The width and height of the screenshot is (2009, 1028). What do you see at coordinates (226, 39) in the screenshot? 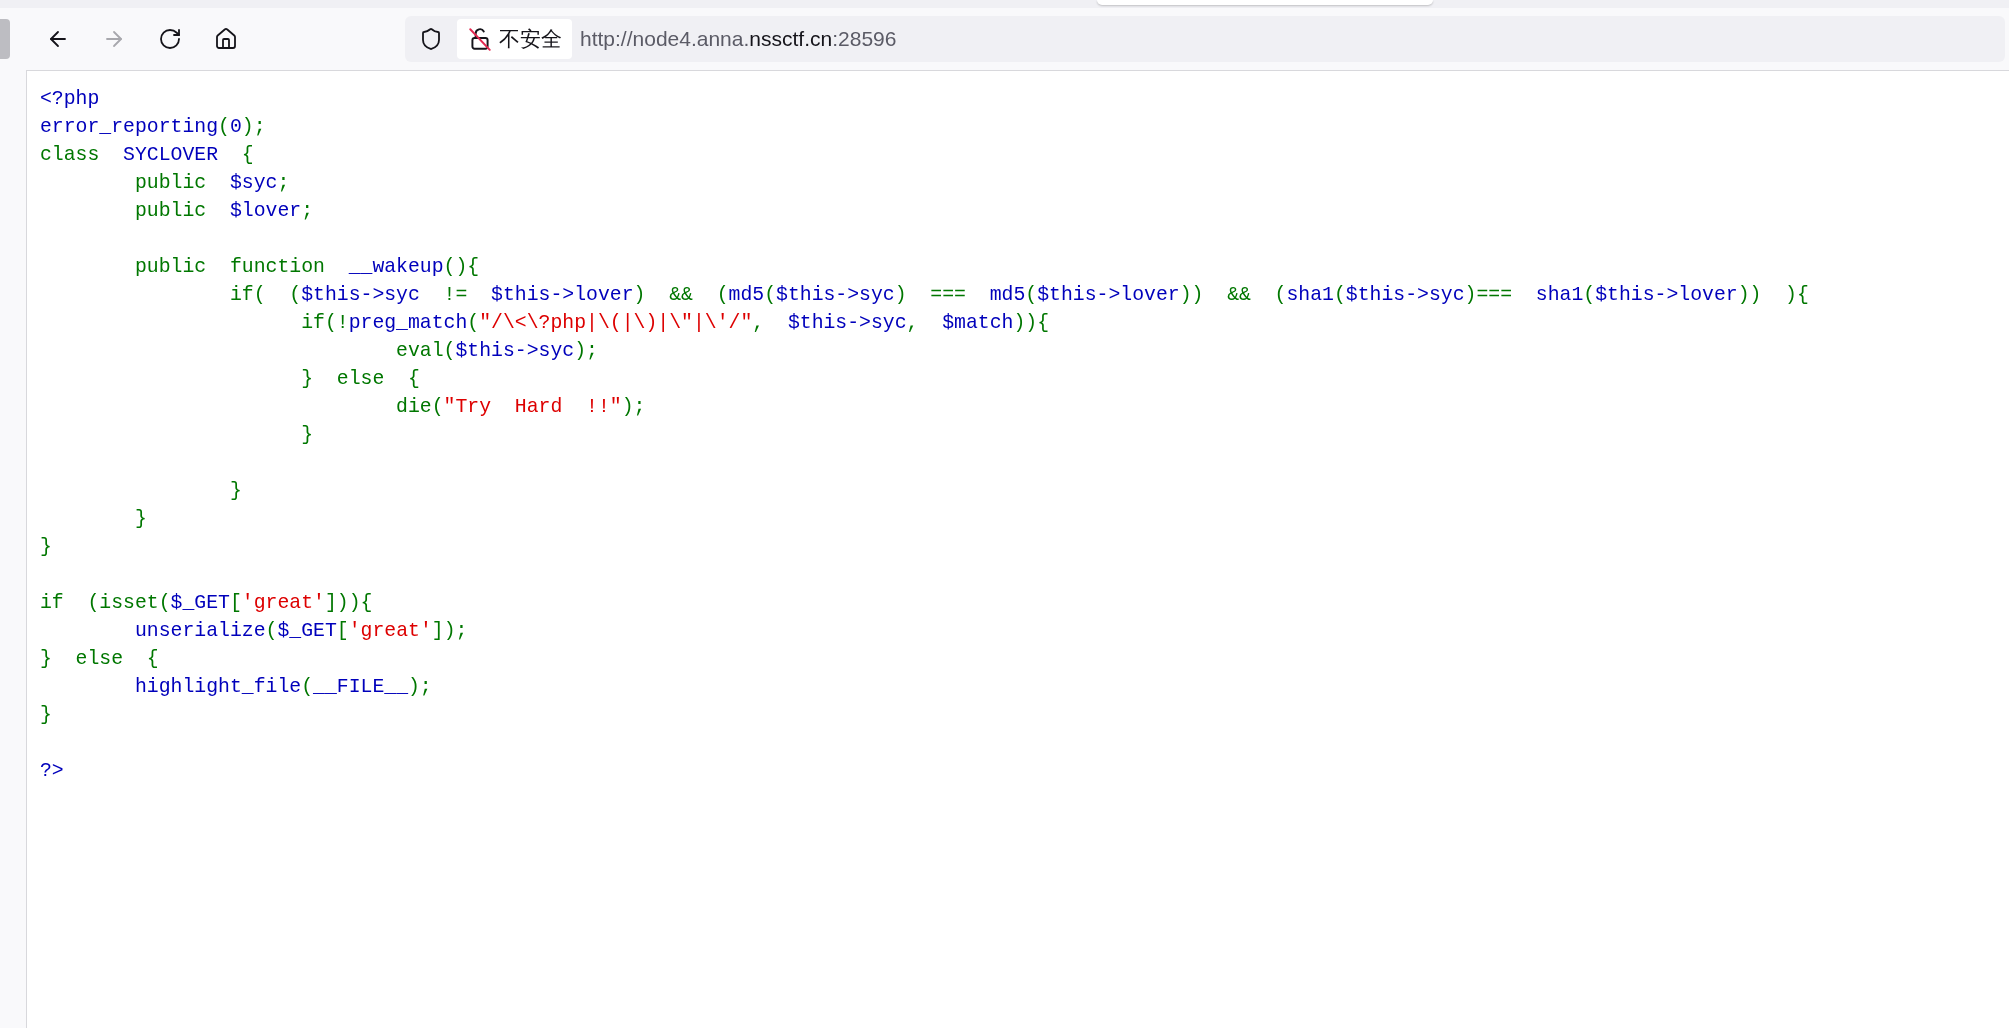
I see `home-icon` at bounding box center [226, 39].